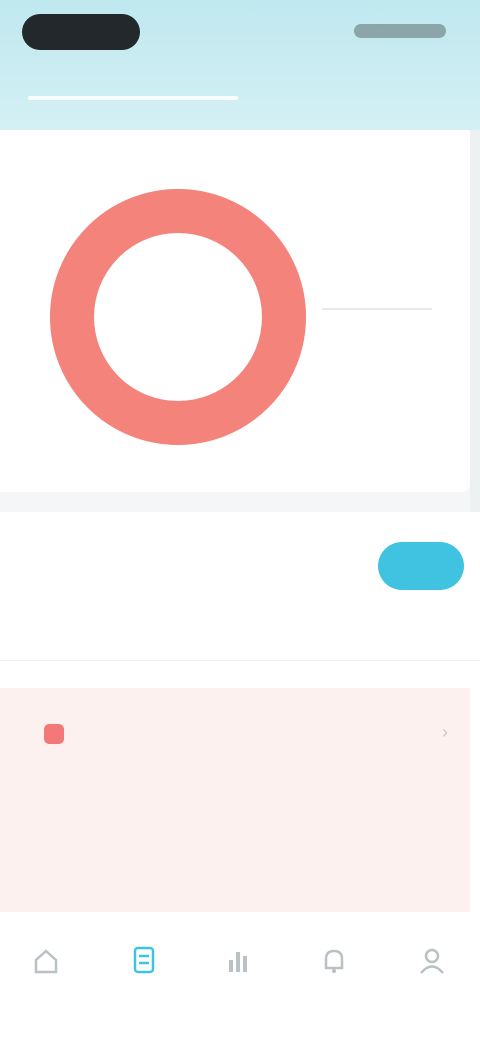 This screenshot has width=480, height=1040. What do you see at coordinates (81, 32) in the screenshot?
I see `status-bar-time-pill` at bounding box center [81, 32].